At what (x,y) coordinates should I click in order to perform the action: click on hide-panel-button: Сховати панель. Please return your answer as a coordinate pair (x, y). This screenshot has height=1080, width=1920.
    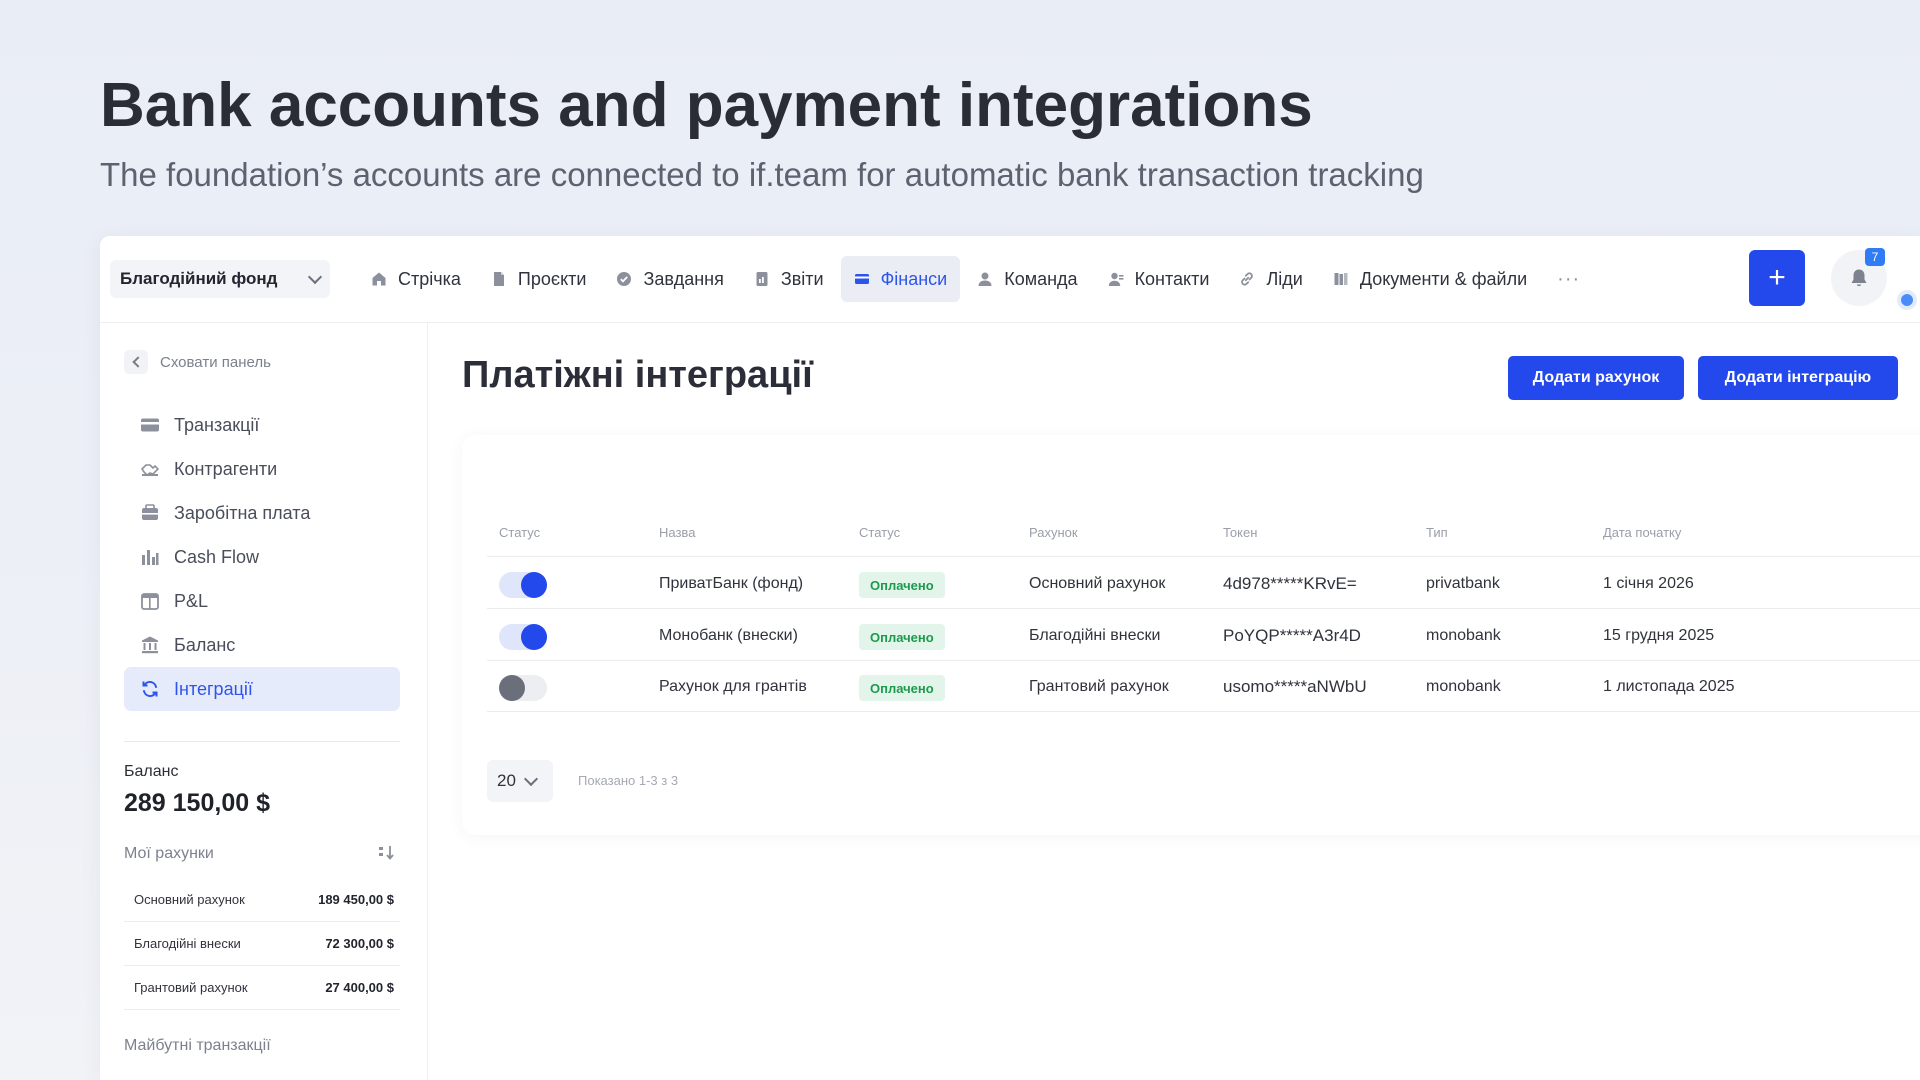
    Looking at the image, I should click on (197, 362).